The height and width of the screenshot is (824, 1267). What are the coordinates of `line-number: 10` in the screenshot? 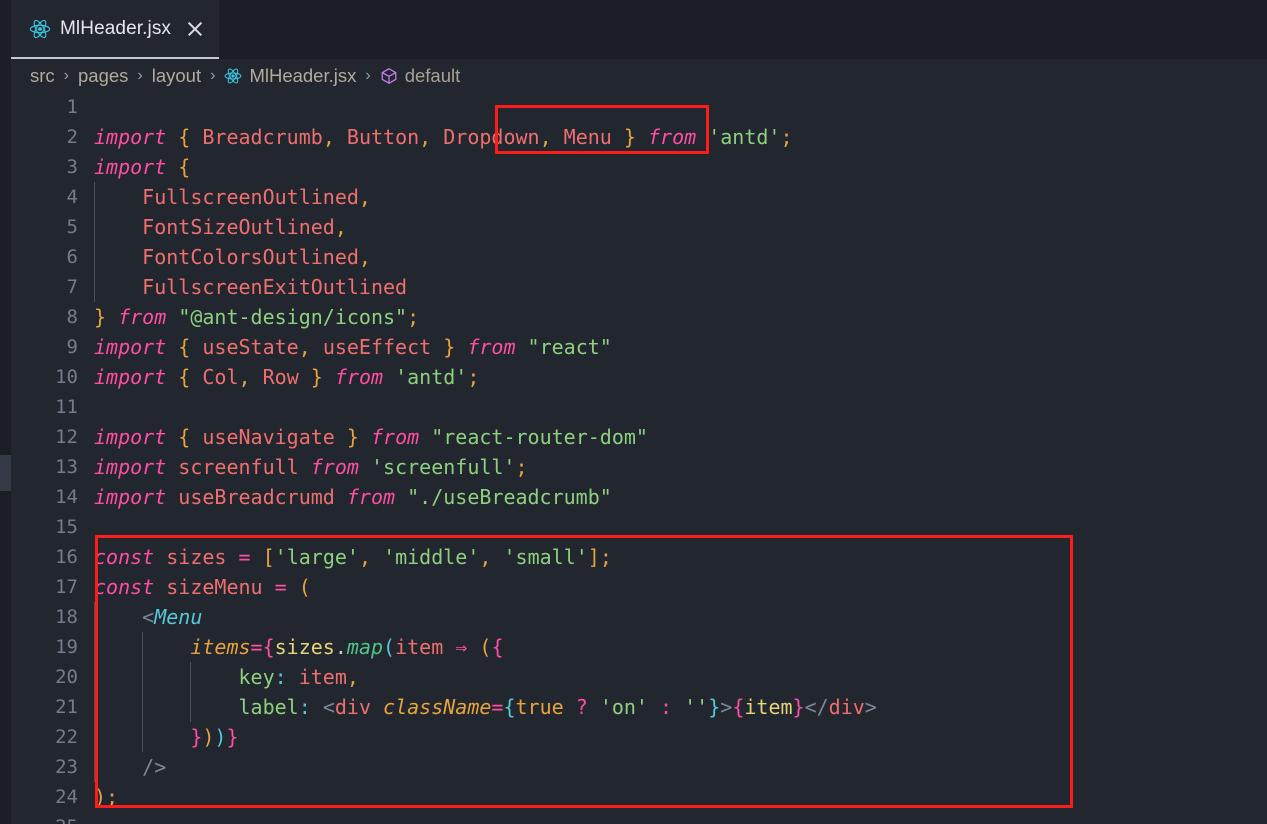 It's located at (66, 377).